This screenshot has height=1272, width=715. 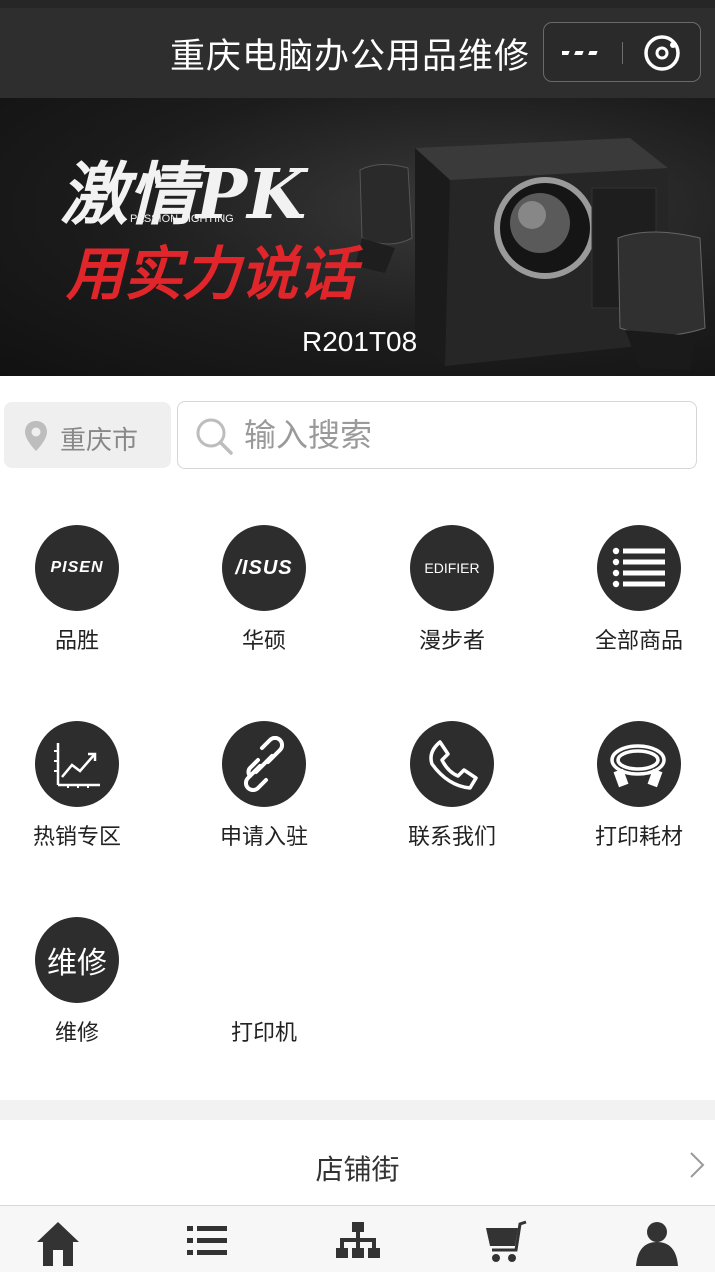 I want to click on city-label: 重庆市, so click(x=99, y=441).